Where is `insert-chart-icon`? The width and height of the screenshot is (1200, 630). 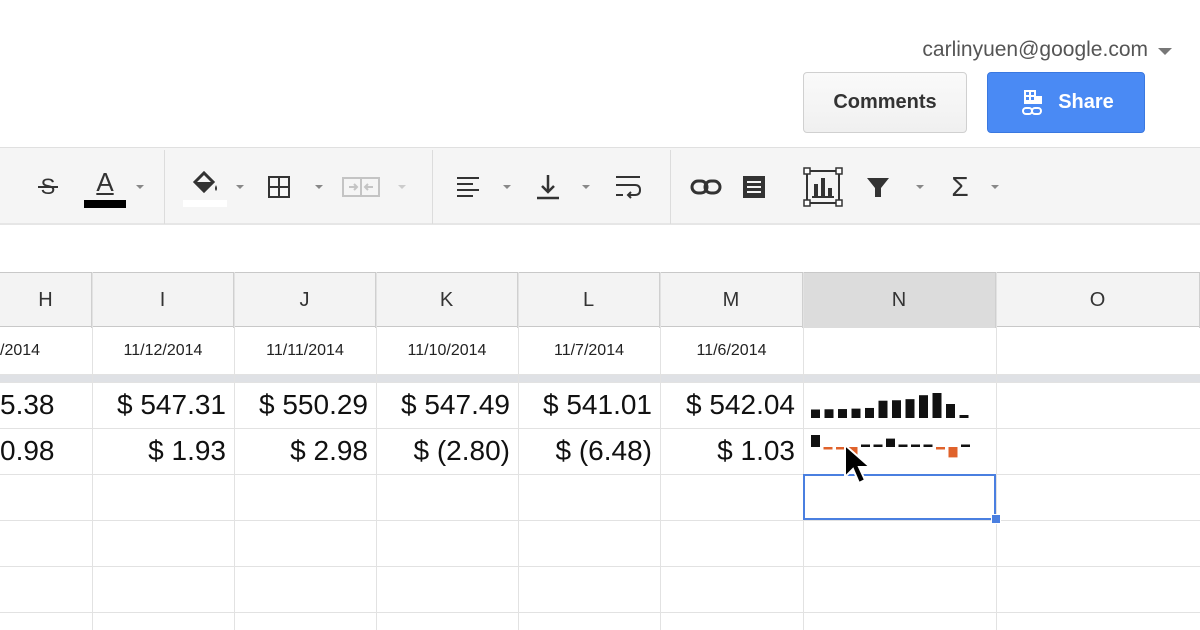 insert-chart-icon is located at coordinates (823, 187).